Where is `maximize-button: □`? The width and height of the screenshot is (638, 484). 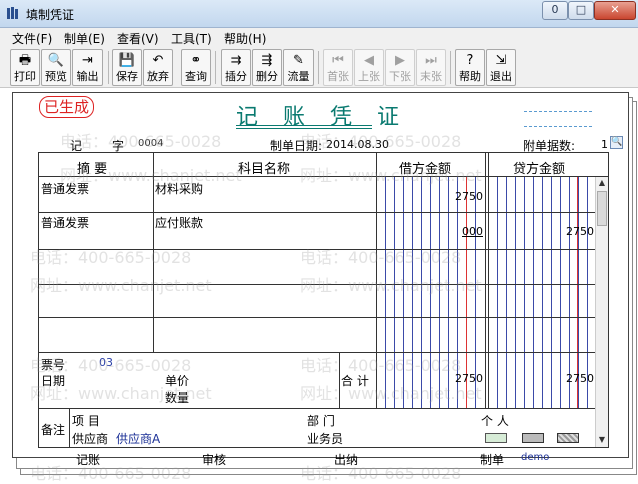 maximize-button: □ is located at coordinates (581, 10).